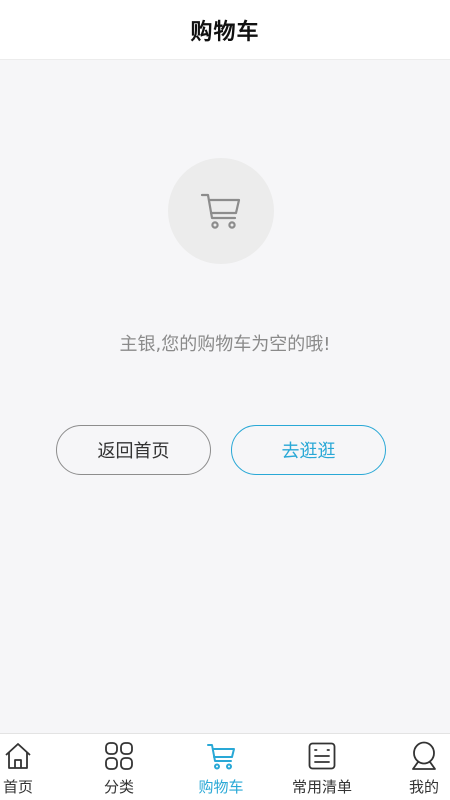 This screenshot has height=800, width=450. Describe the element at coordinates (119, 756) in the screenshot. I see `grid-icon` at that location.